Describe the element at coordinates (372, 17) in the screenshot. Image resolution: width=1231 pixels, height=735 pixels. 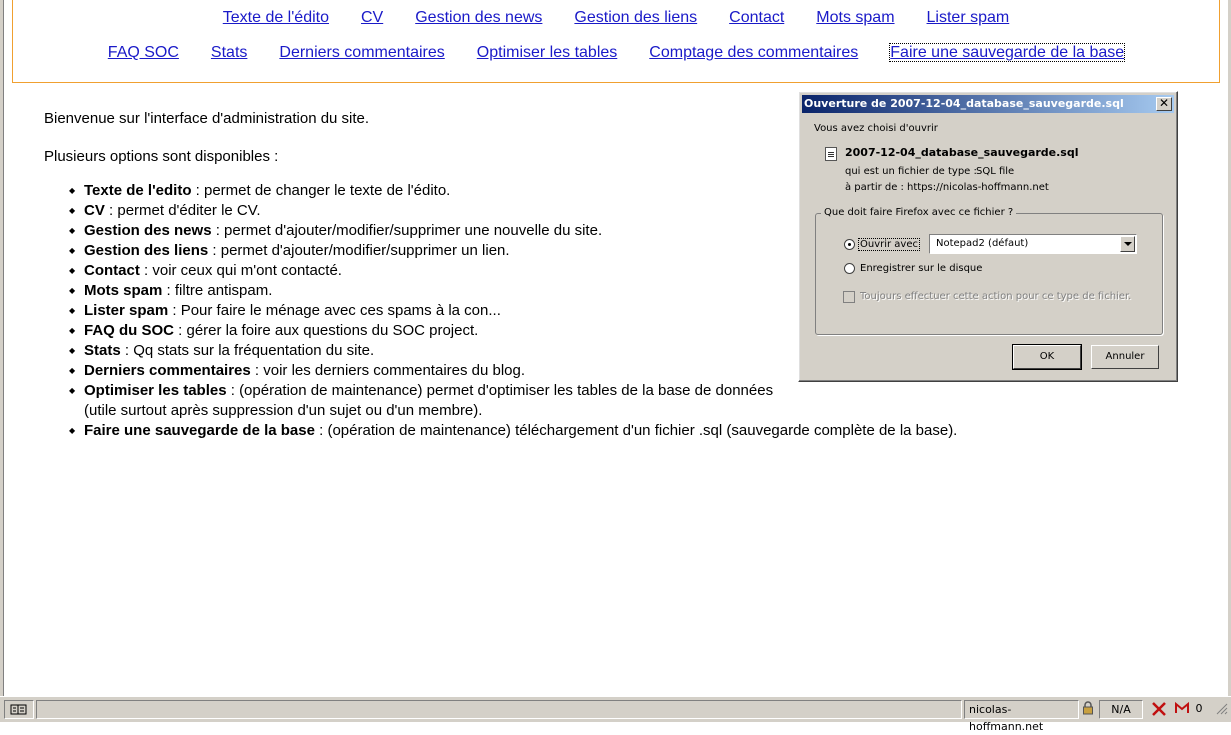
I see `nav-link-cv: CV` at that location.